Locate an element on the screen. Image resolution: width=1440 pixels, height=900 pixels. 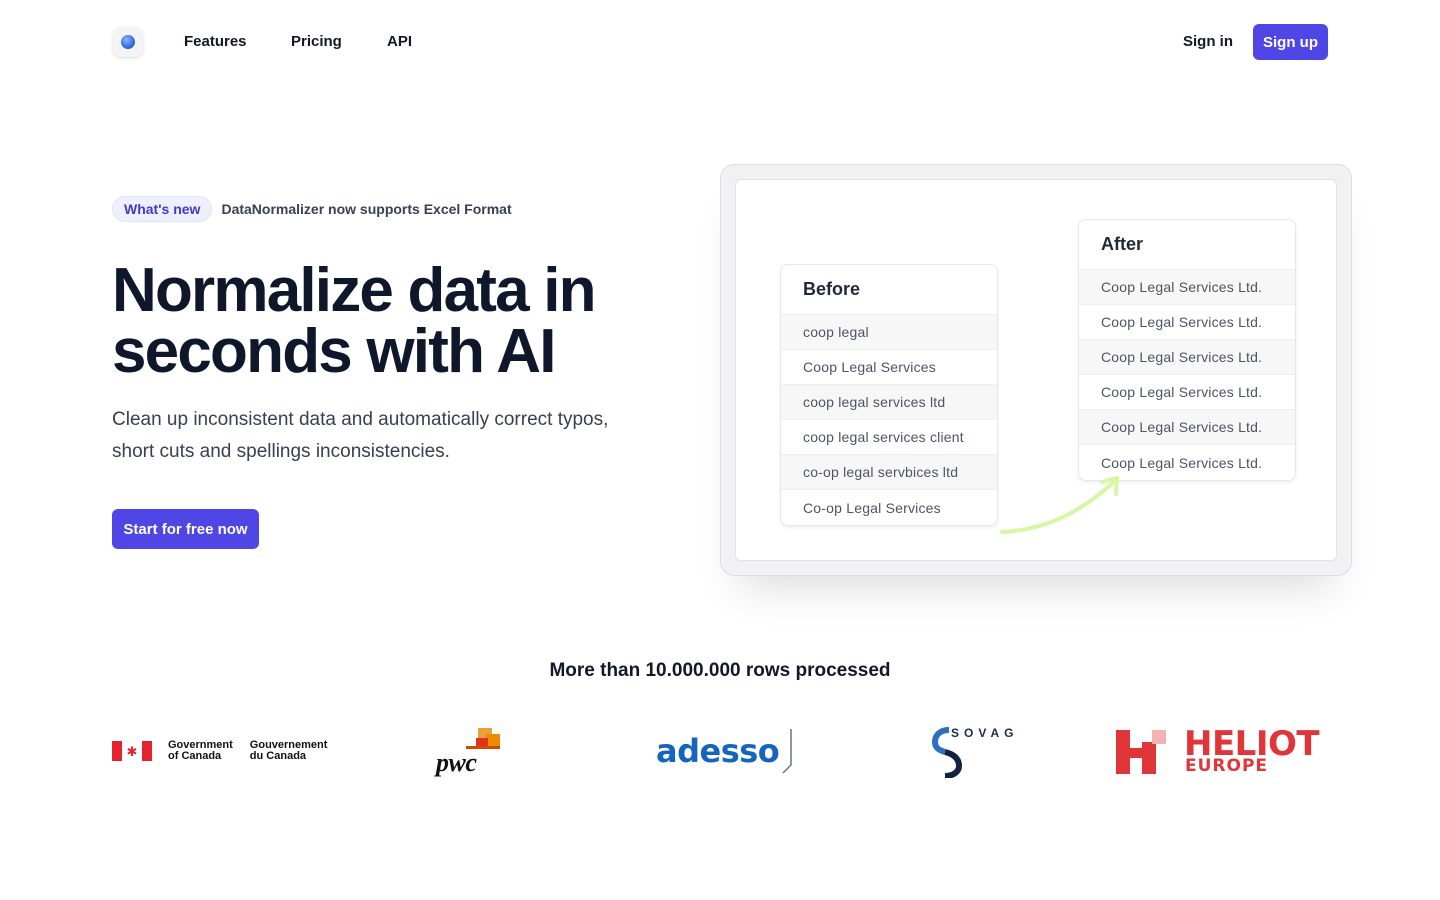
announcement-text: DataNormalizer now supports Excel Format is located at coordinates (366, 209).